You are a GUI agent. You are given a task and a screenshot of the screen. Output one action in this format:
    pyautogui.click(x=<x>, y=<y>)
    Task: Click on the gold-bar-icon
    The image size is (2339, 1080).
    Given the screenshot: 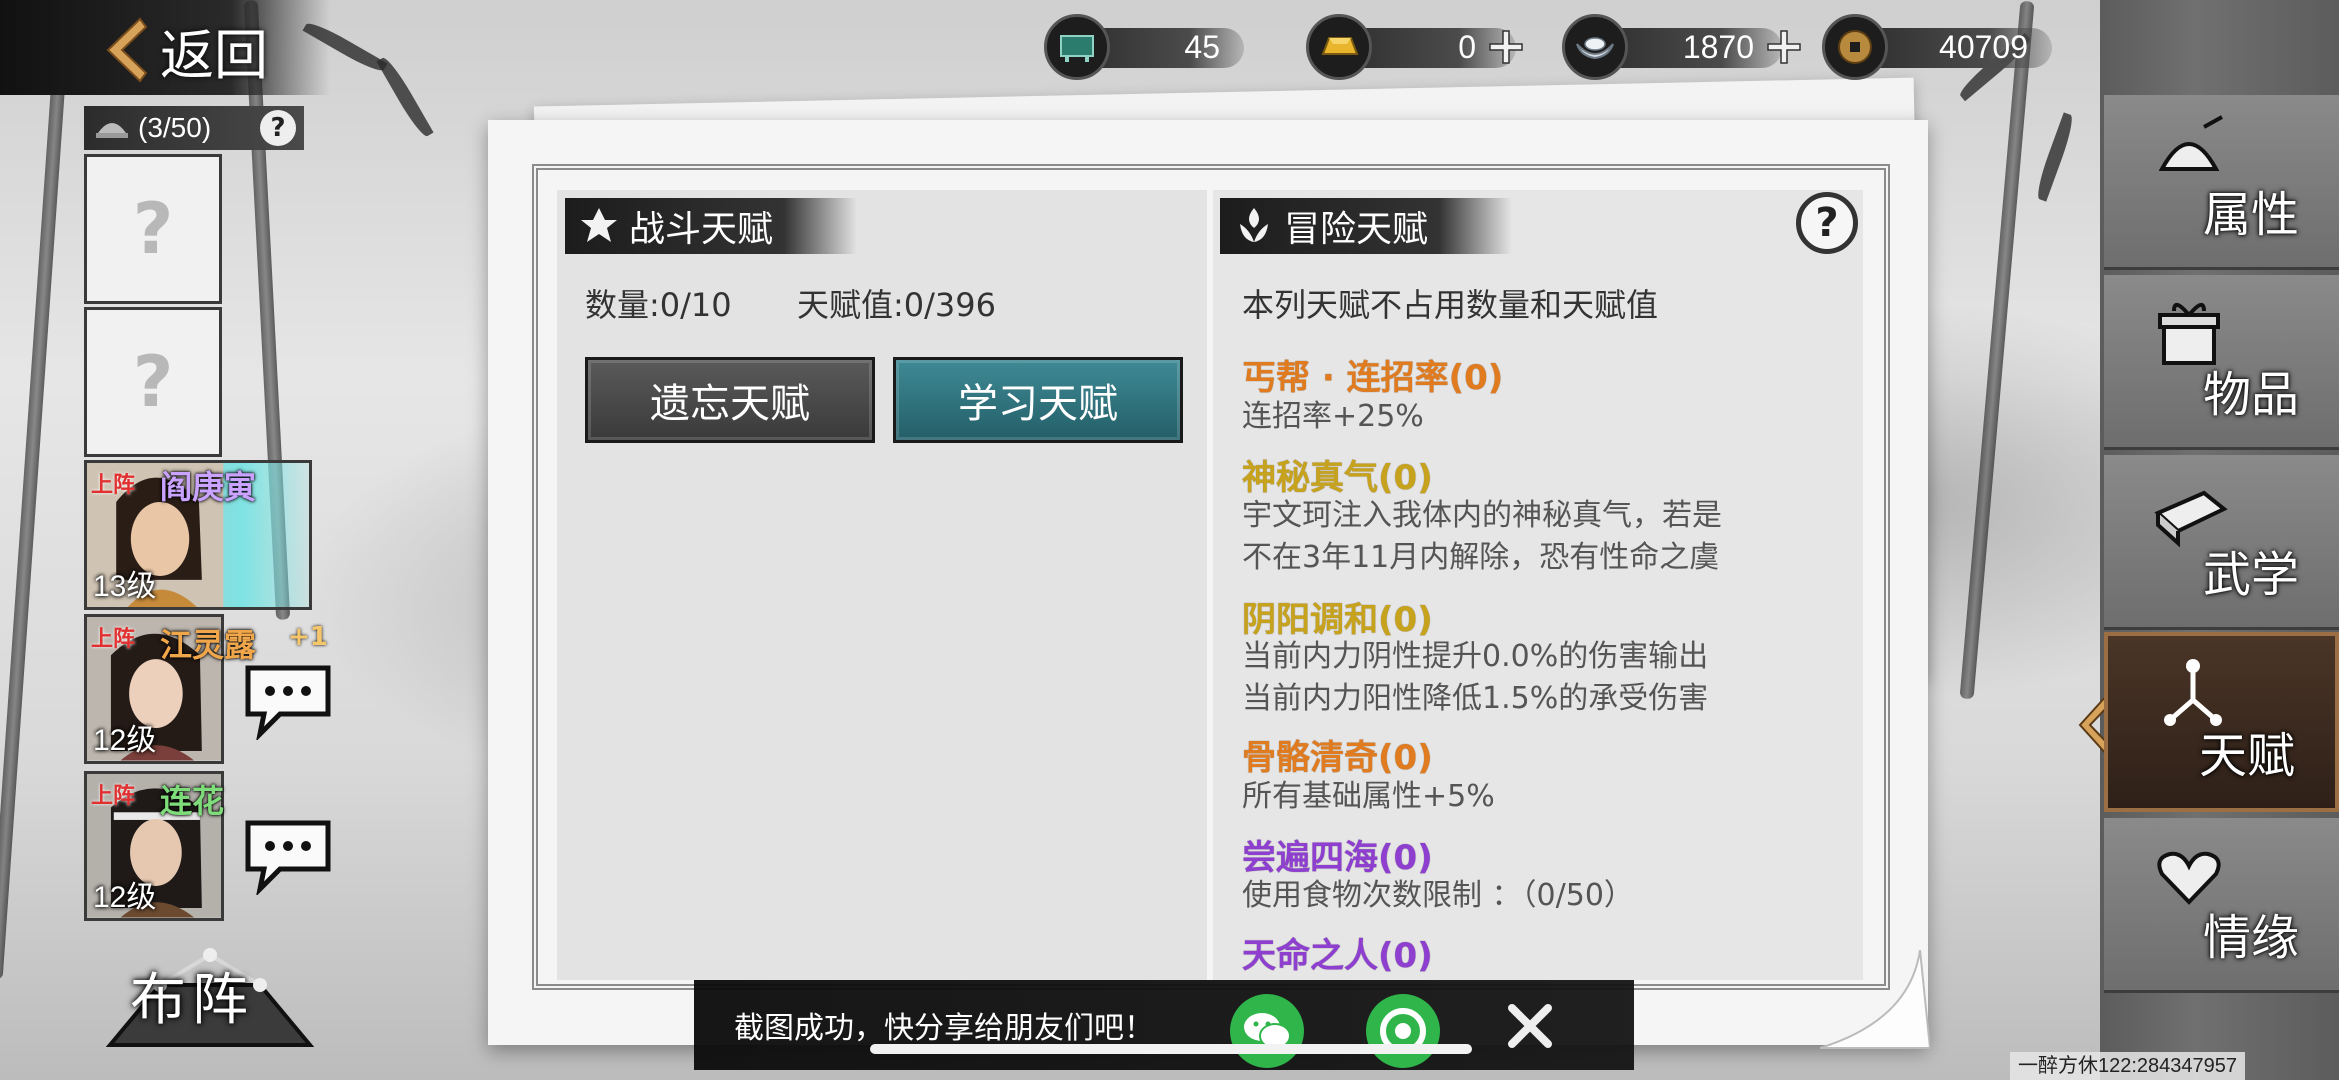 What is the action you would take?
    pyautogui.click(x=1339, y=47)
    